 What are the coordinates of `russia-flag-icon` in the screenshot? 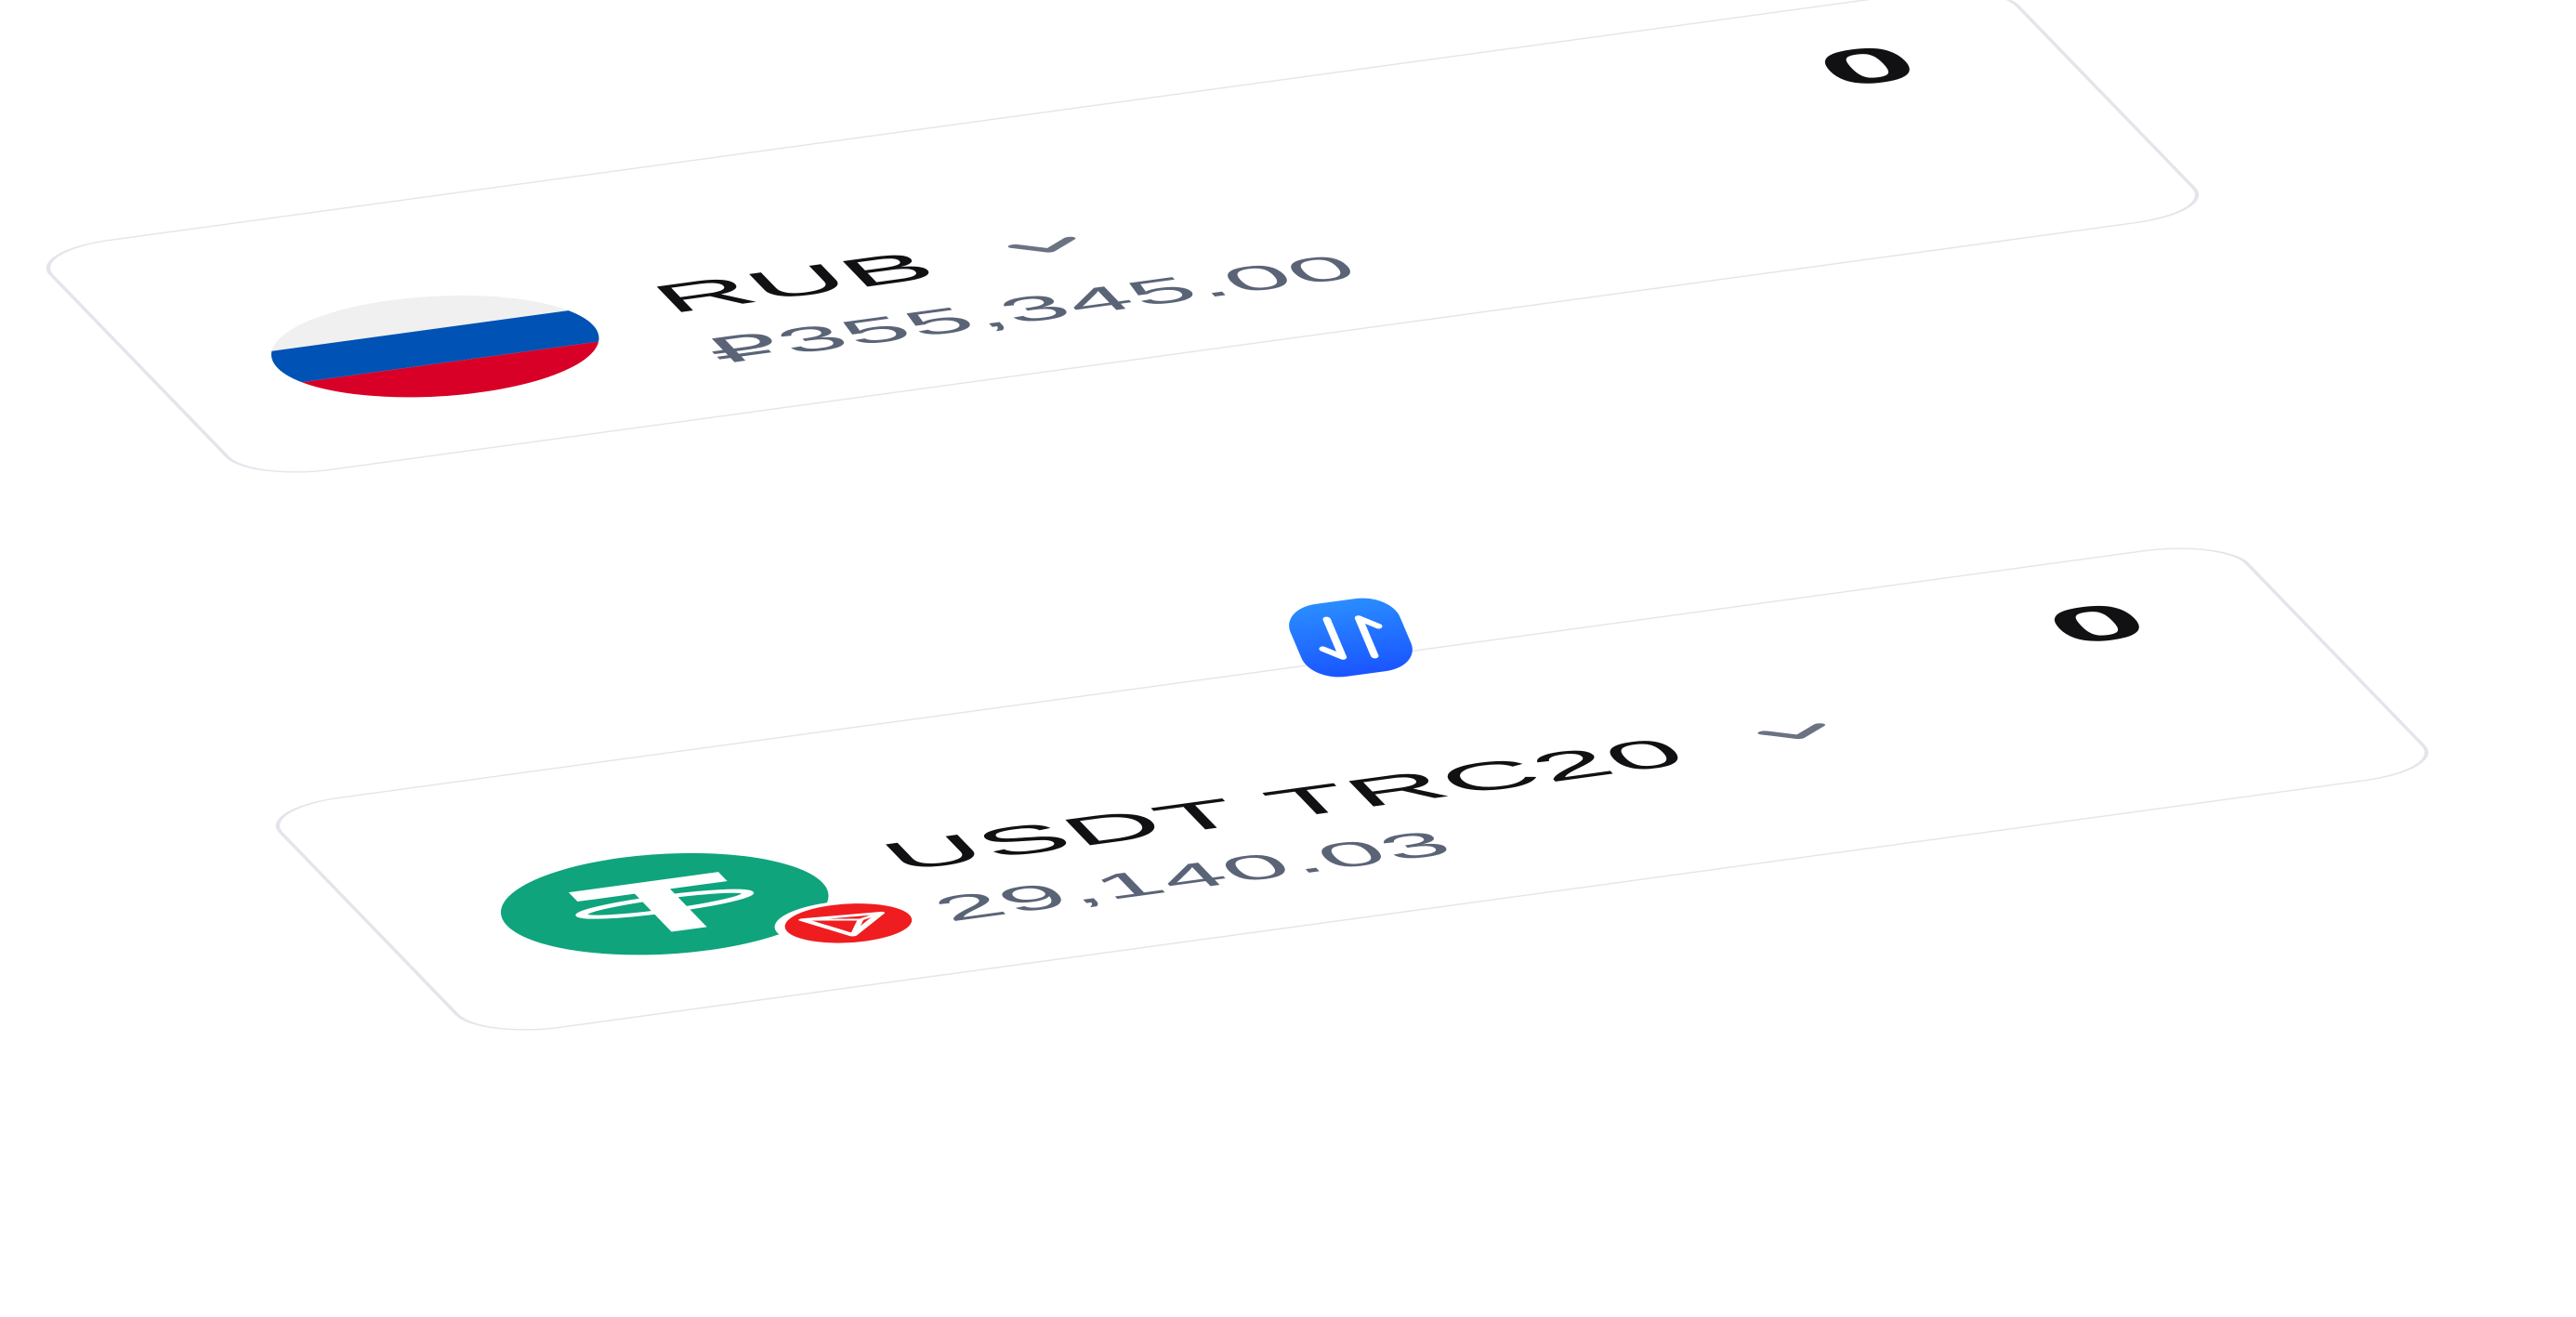 It's located at (434, 347).